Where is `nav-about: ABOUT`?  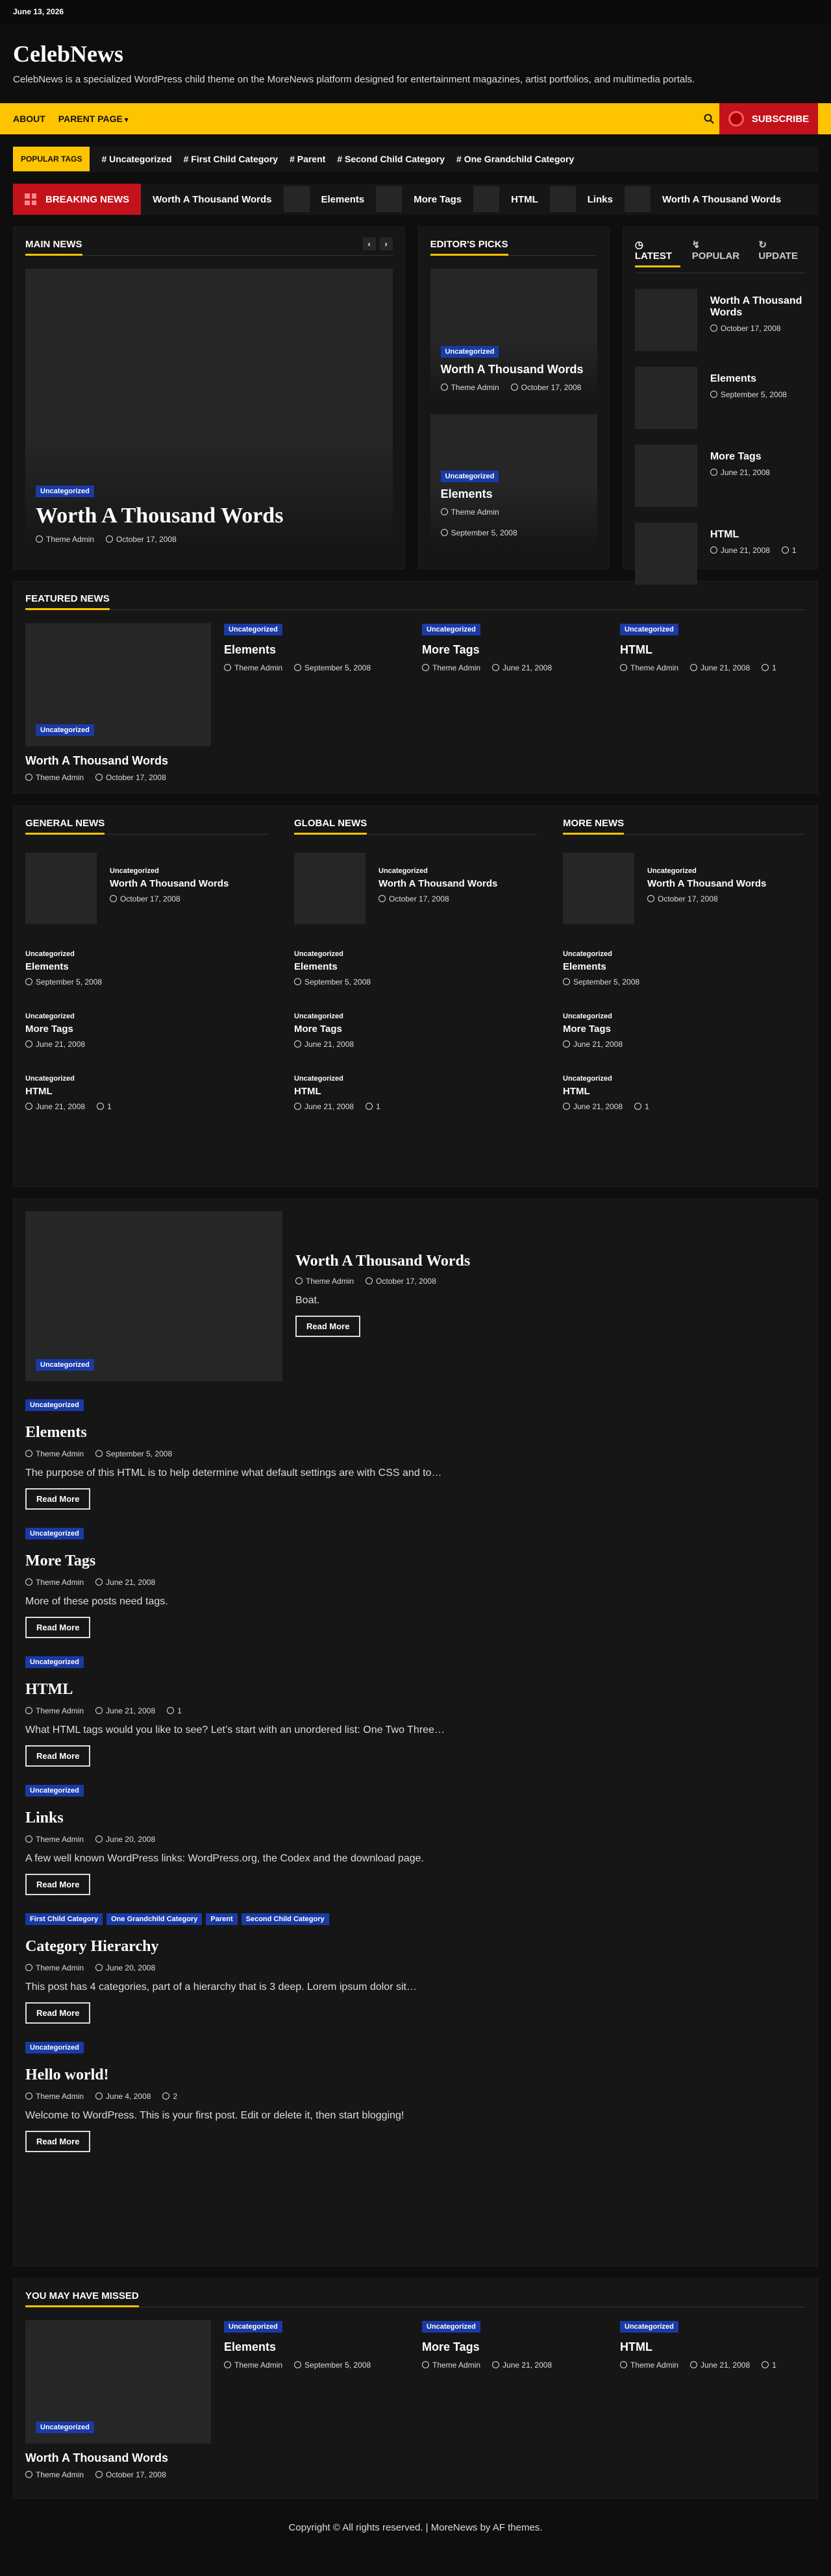 nav-about: ABOUT is located at coordinates (29, 119).